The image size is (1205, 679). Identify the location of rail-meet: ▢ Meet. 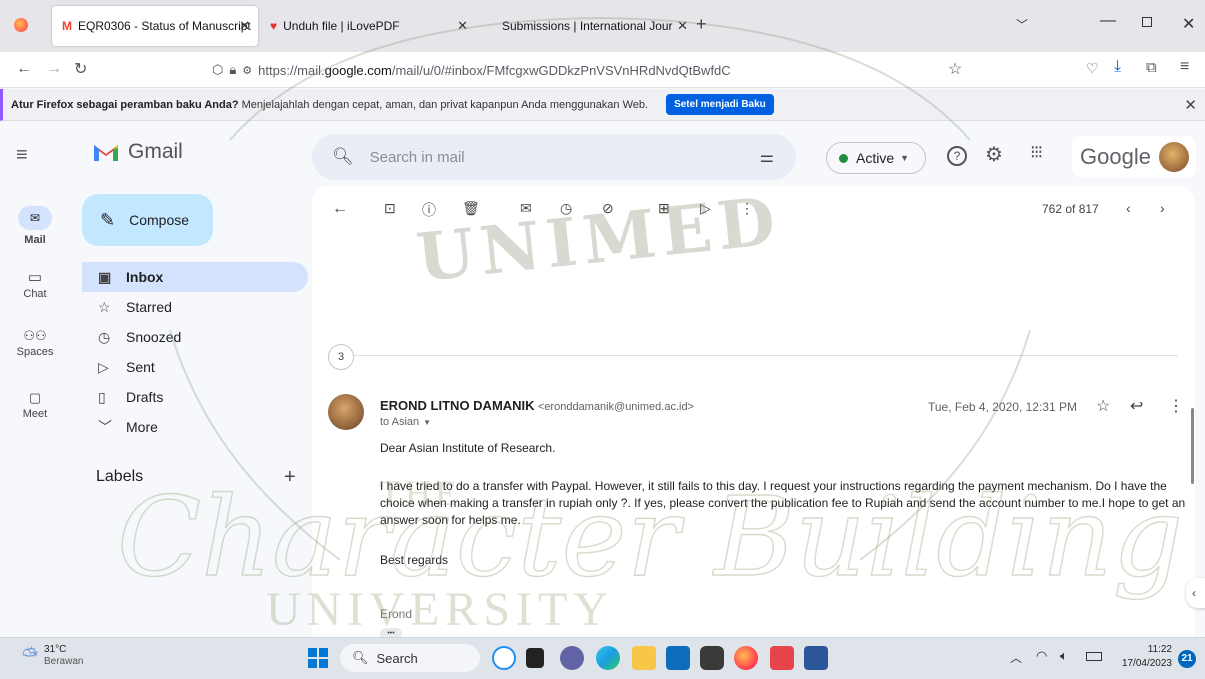
(35, 405).